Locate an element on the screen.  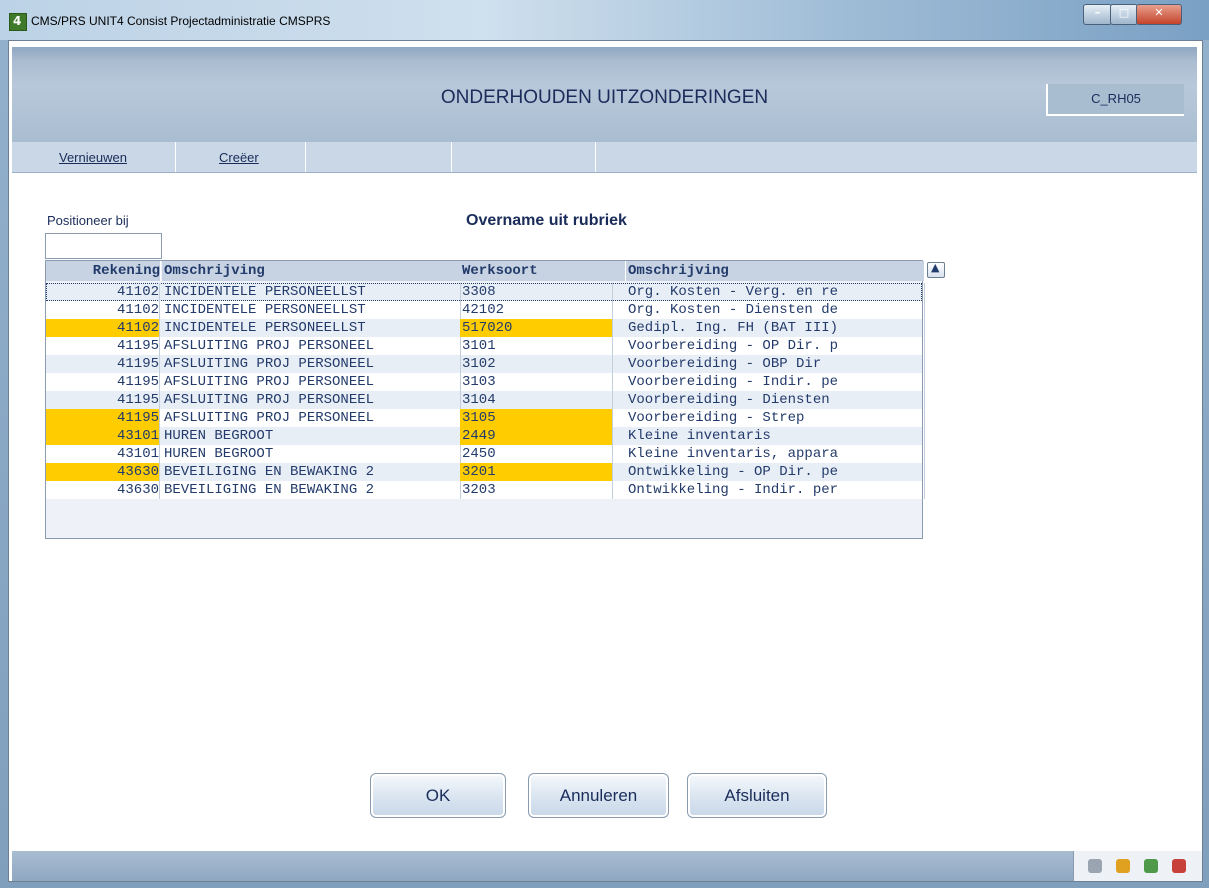
cell-omschrijving-2: Voorbereiding - Indir. pe is located at coordinates (775, 382).